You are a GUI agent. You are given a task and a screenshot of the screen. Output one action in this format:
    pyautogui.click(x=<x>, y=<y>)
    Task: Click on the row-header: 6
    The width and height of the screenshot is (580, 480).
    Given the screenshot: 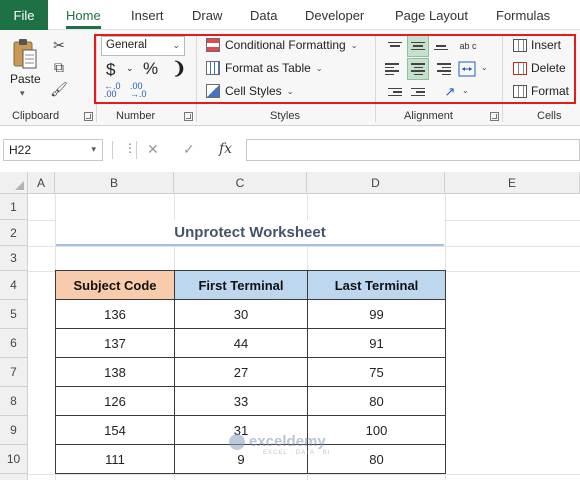 What is the action you would take?
    pyautogui.click(x=14, y=343)
    